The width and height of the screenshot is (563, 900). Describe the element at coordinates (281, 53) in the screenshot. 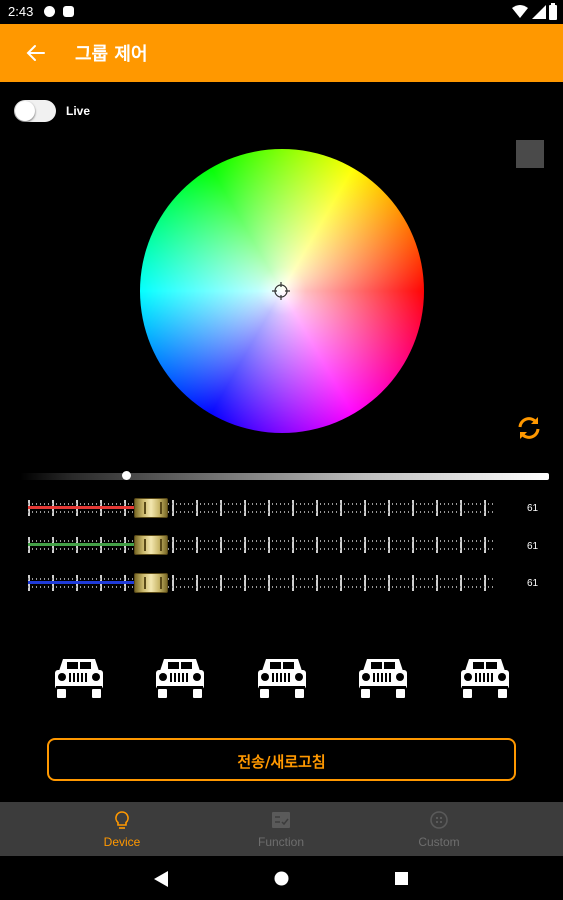

I see `app-bar: 그룹 제어` at that location.